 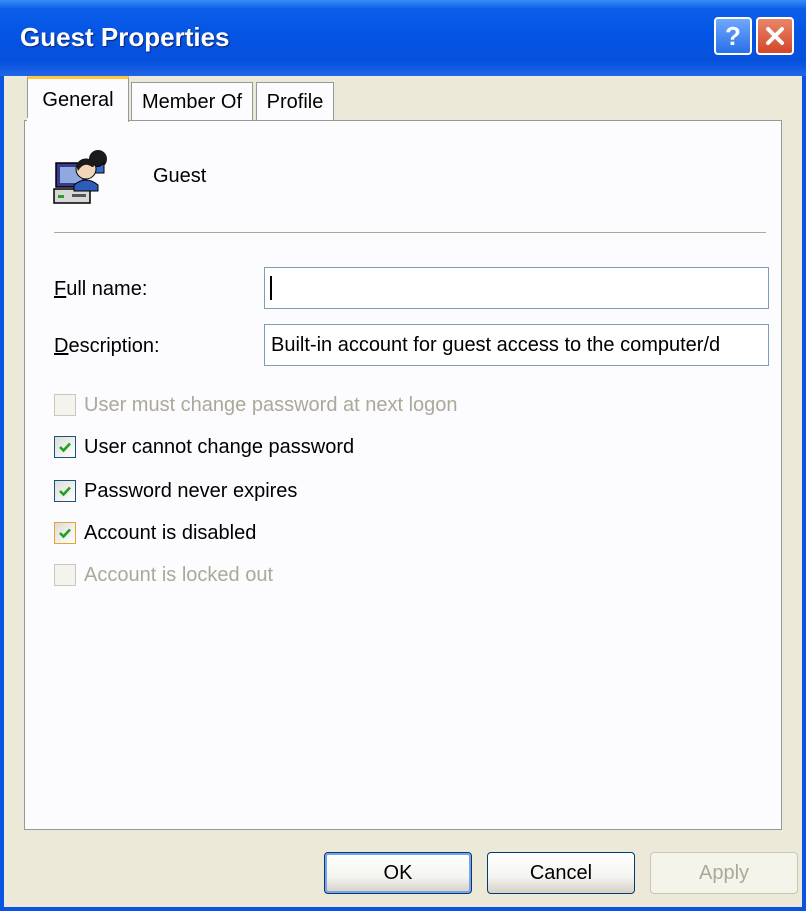 I want to click on password-never-expires-checkbox, so click(x=65, y=491).